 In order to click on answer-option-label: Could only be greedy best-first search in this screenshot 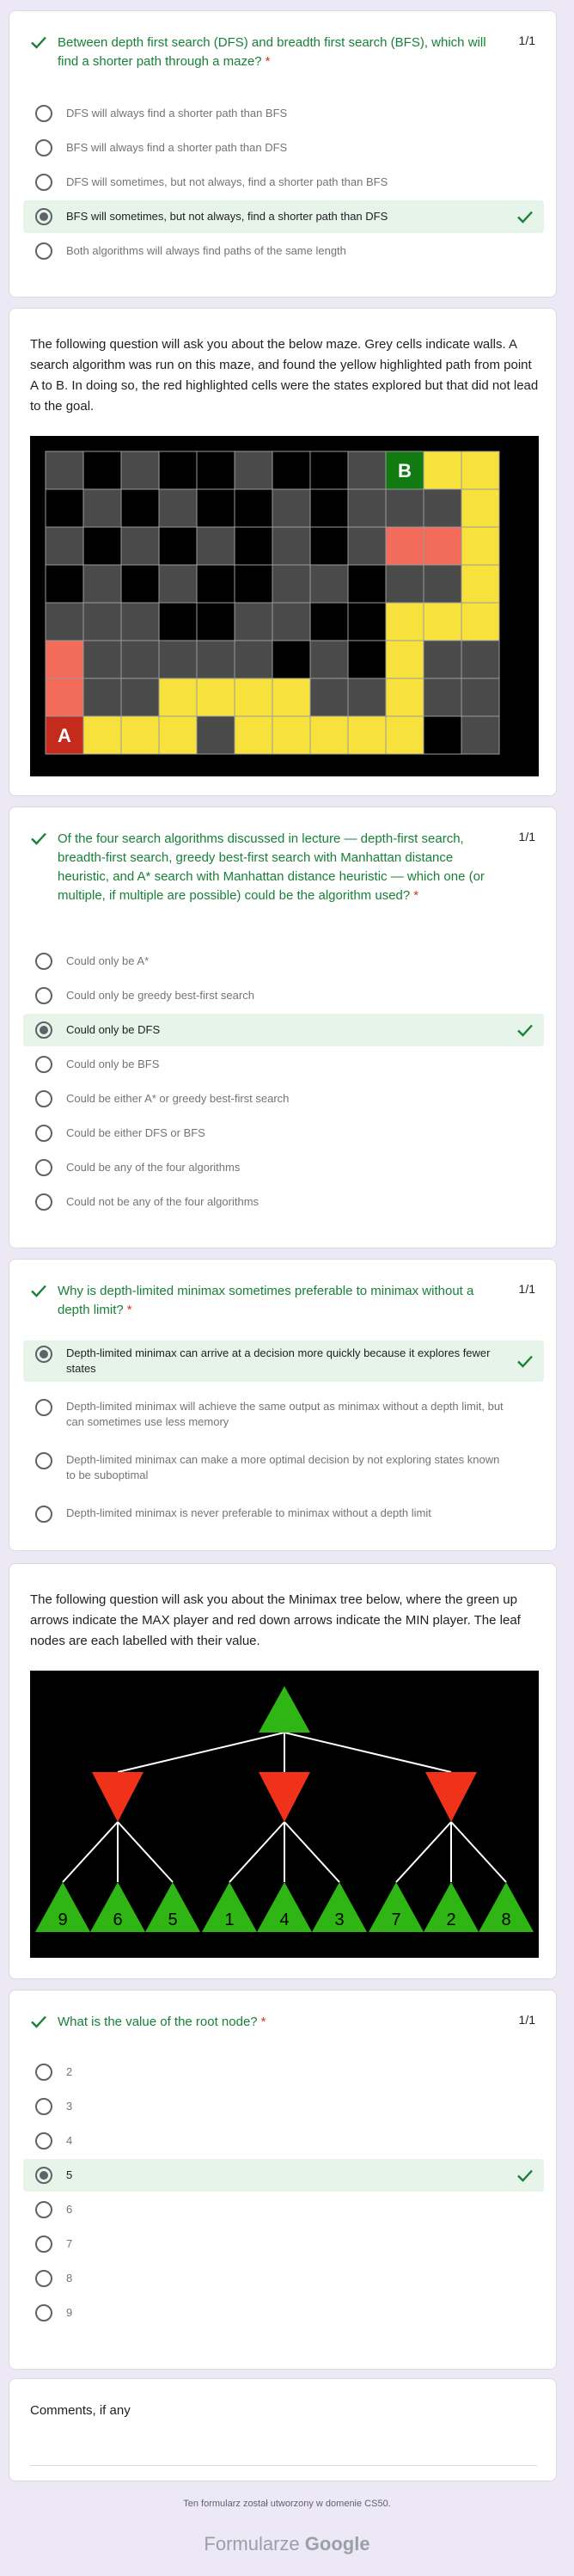, I will do `click(160, 996)`.